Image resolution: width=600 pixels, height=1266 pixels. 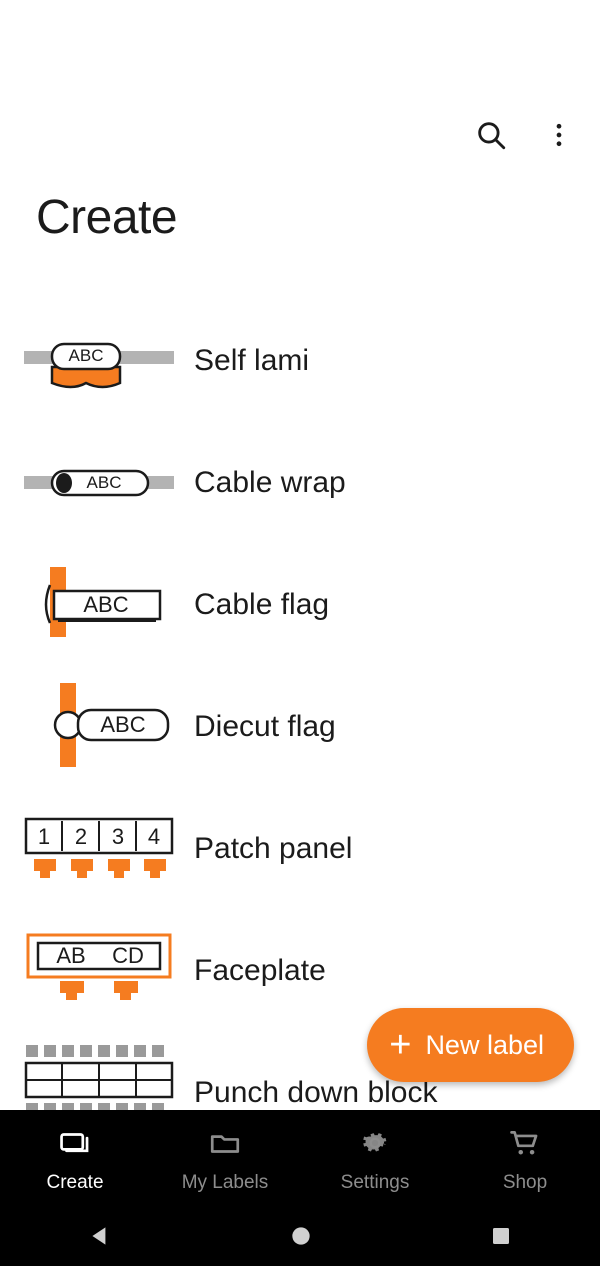 I want to click on list-item-label: Diecut flag, so click(x=265, y=726).